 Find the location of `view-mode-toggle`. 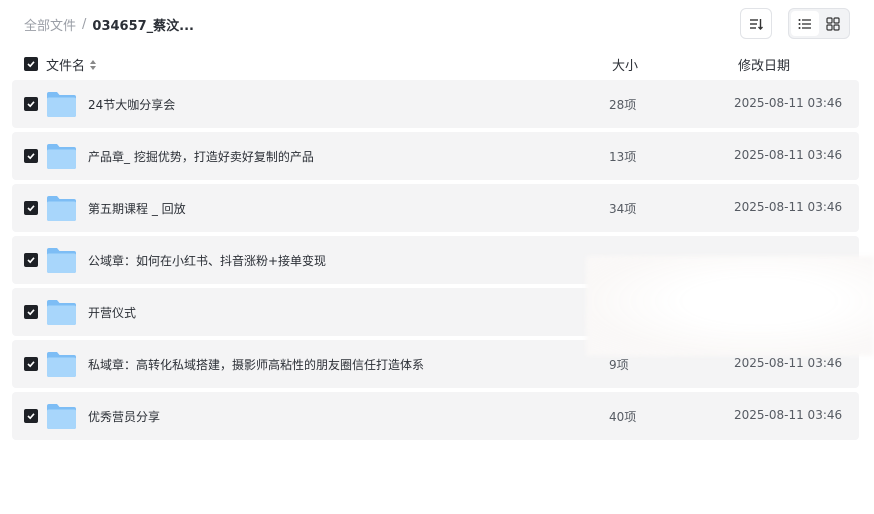

view-mode-toggle is located at coordinates (819, 23).